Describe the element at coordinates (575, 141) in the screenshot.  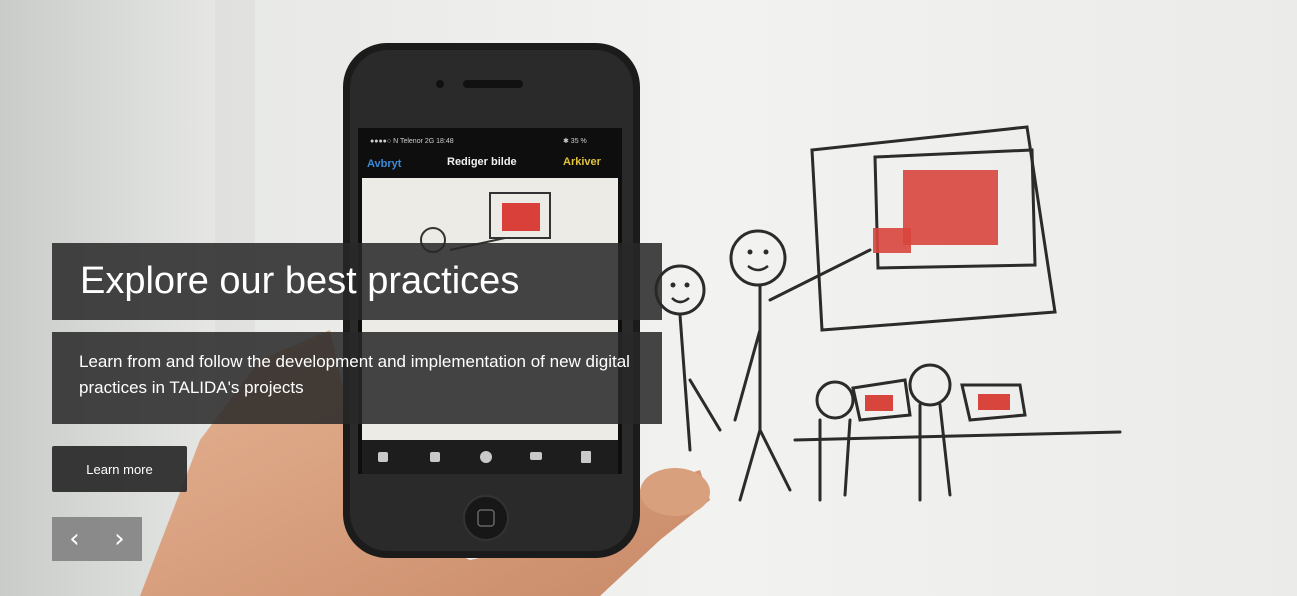
I see `svg-text: ✱ 35 %` at that location.